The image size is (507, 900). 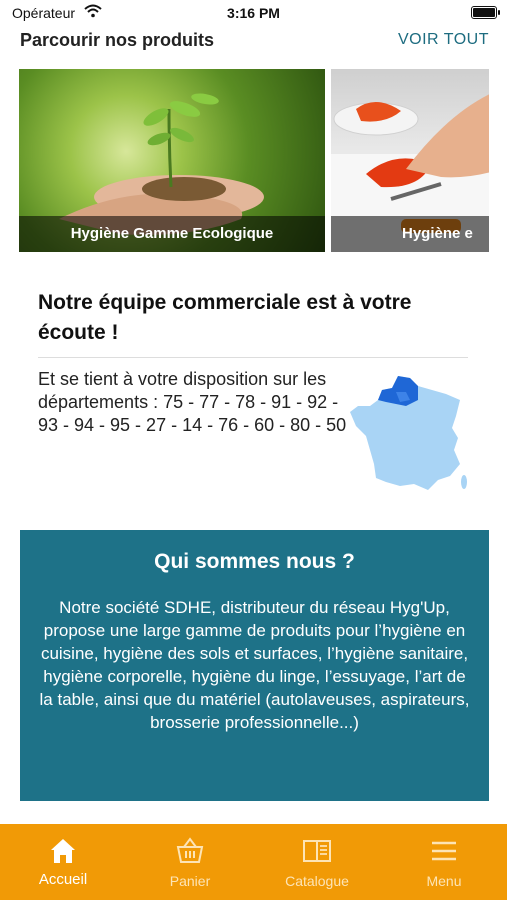 What do you see at coordinates (317, 881) in the screenshot?
I see `tab-label: Catalogue` at bounding box center [317, 881].